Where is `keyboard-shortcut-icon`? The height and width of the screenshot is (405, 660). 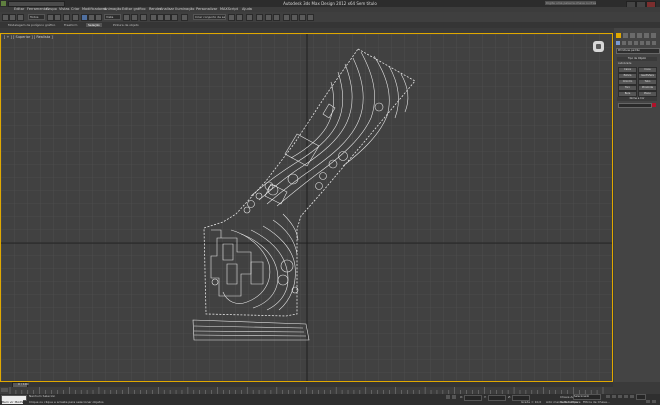 keyboard-shortcut-icon is located at coordinates (143, 17).